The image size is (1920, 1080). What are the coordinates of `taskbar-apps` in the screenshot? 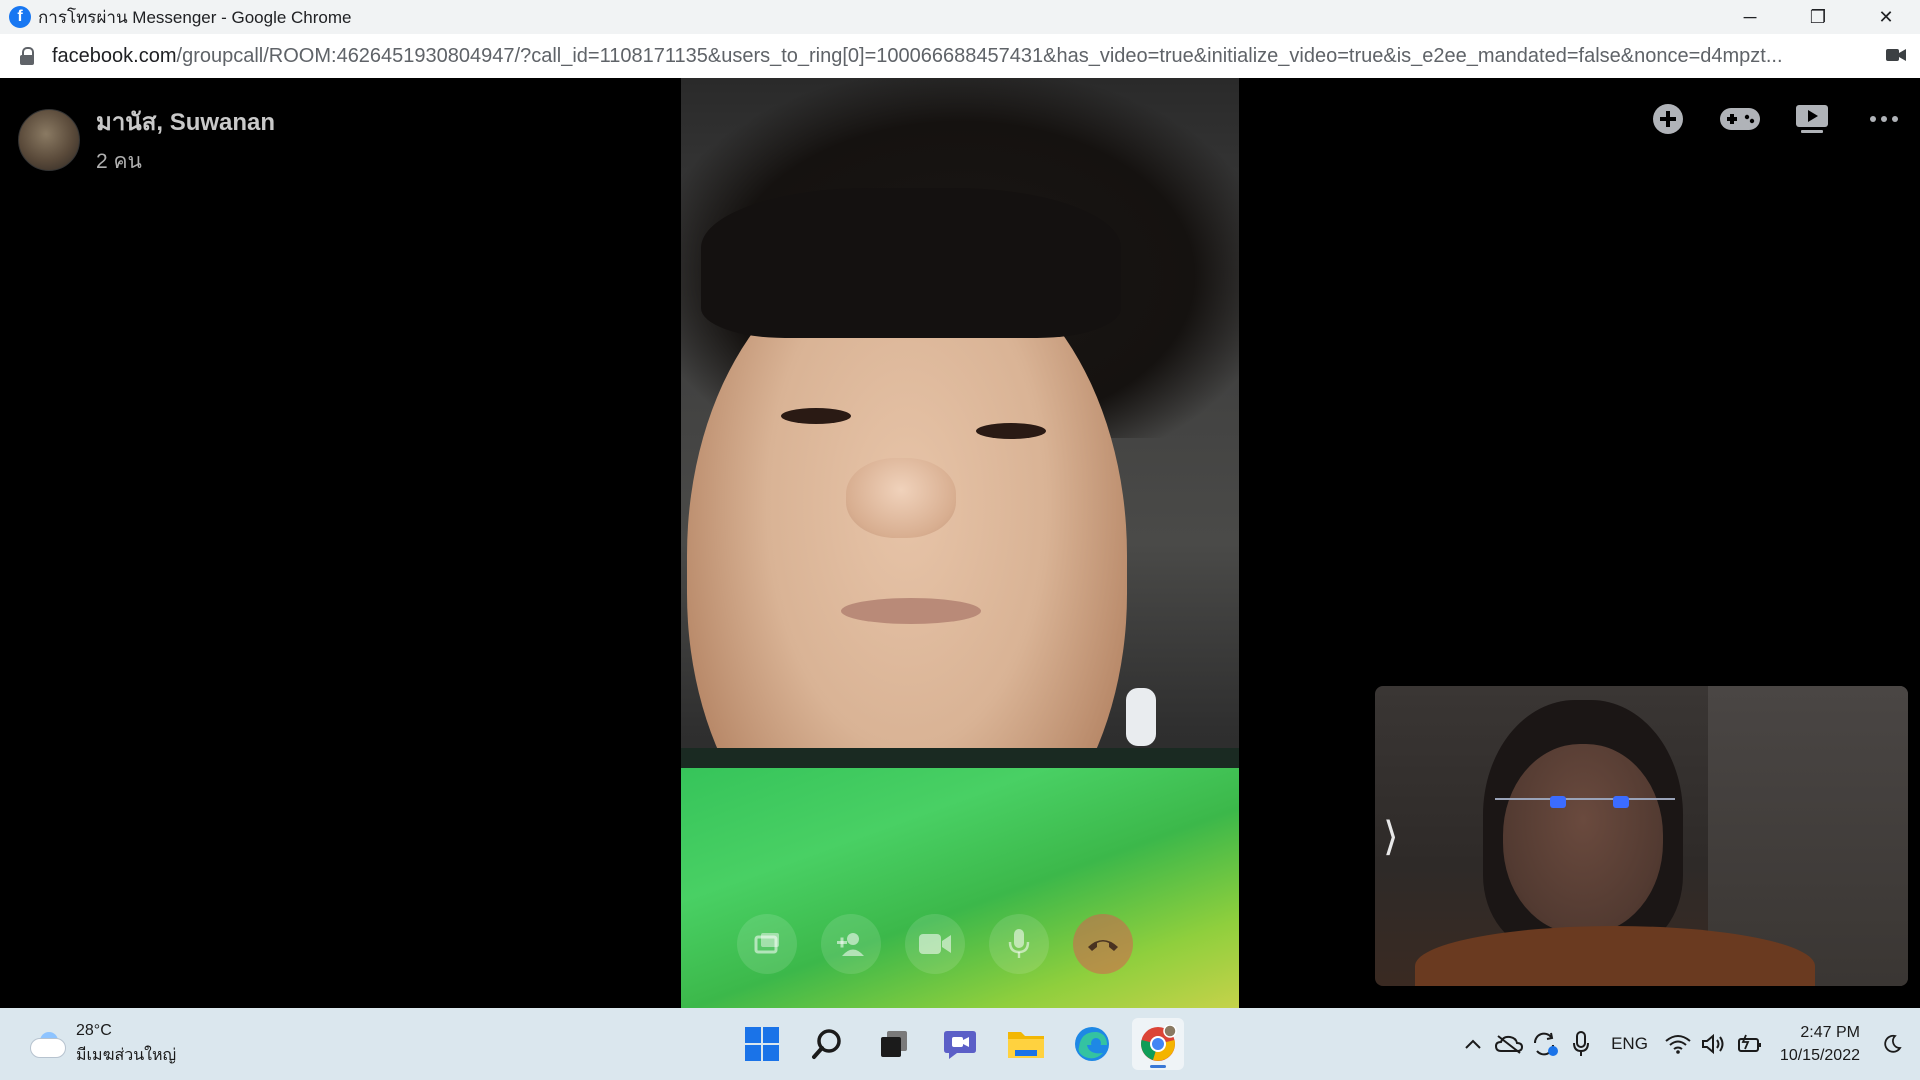 It's located at (960, 1044).